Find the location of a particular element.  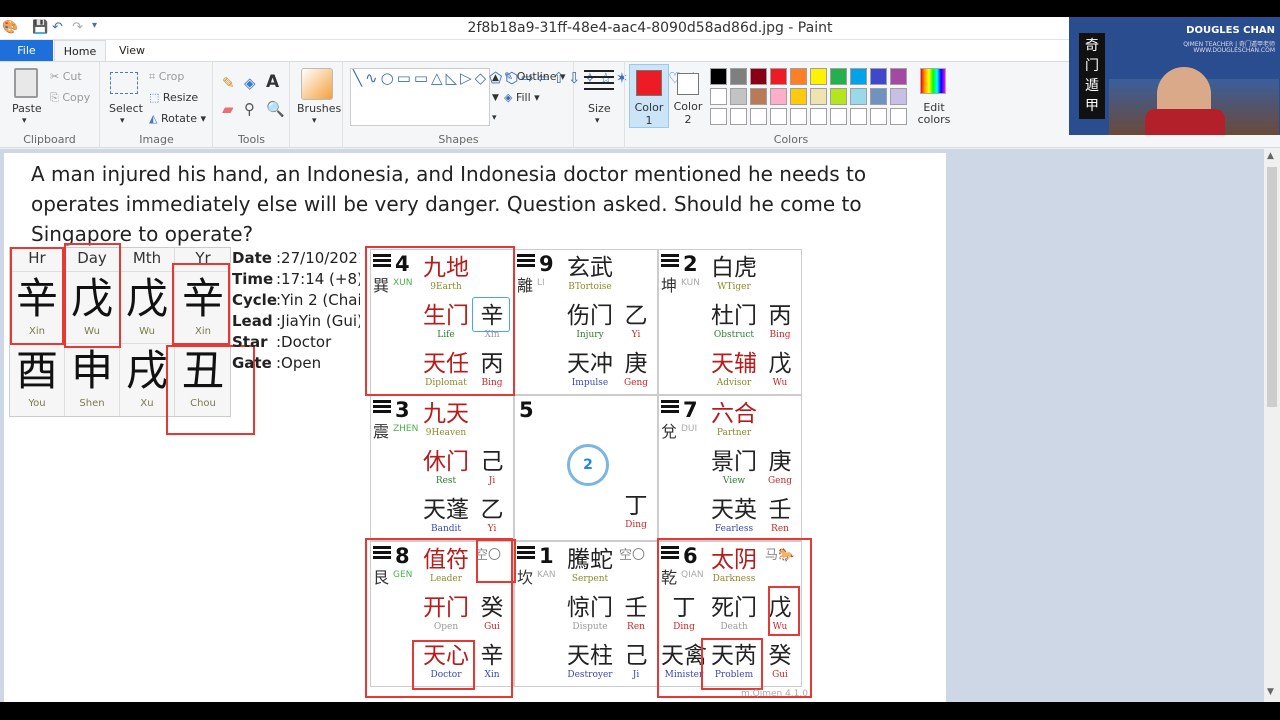

line-size-icon is located at coordinates (599, 82).